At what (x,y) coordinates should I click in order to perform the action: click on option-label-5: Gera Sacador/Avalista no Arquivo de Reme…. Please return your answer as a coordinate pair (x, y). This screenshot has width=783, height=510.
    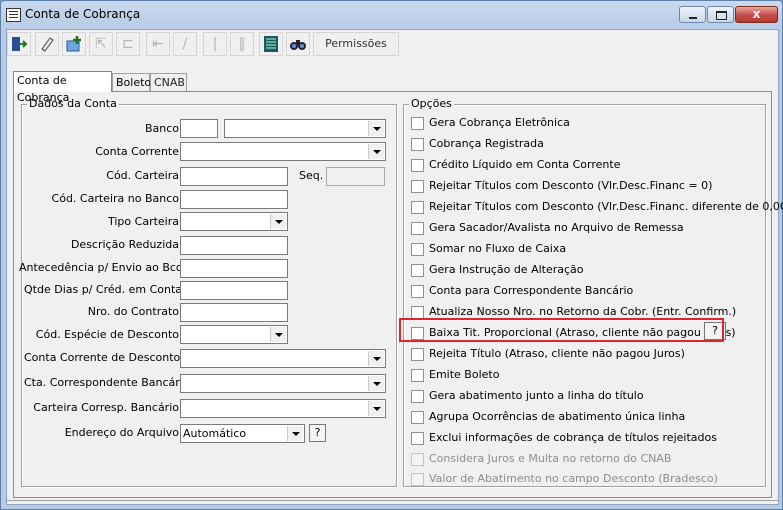
    Looking at the image, I should click on (556, 228).